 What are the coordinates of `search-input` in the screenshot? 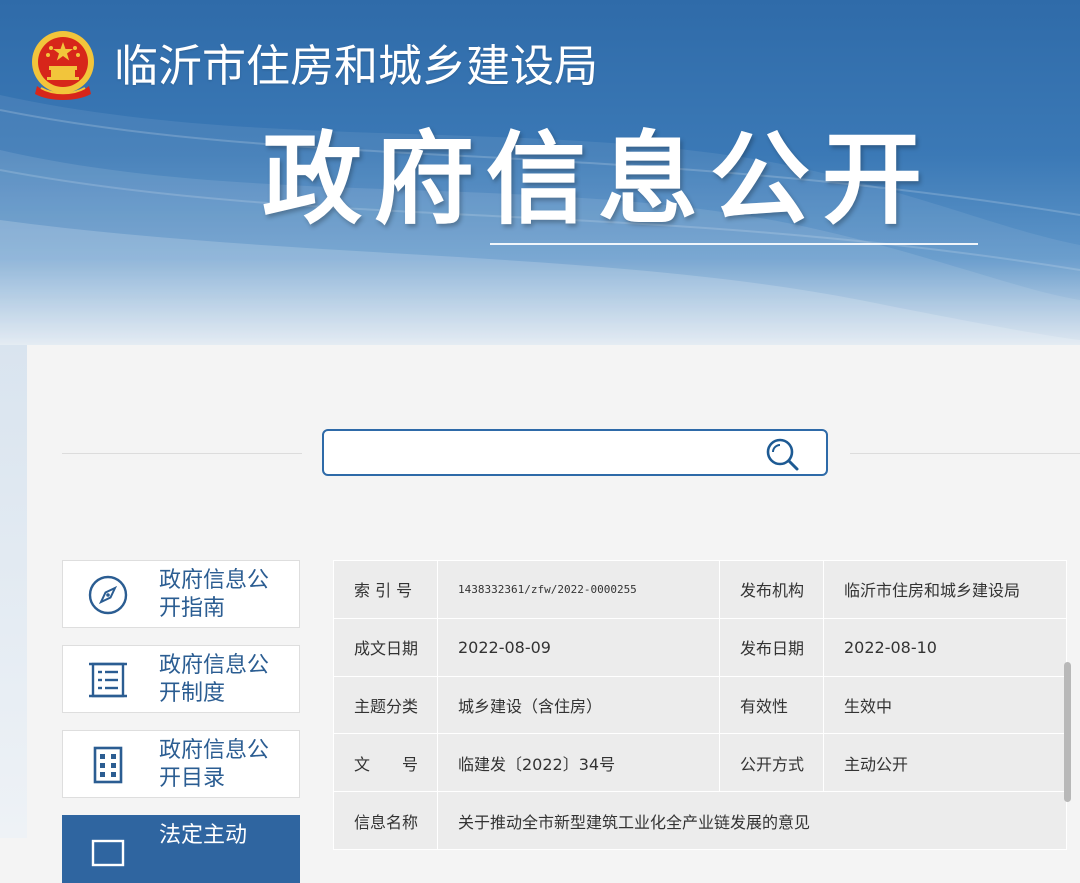 It's located at (544, 454).